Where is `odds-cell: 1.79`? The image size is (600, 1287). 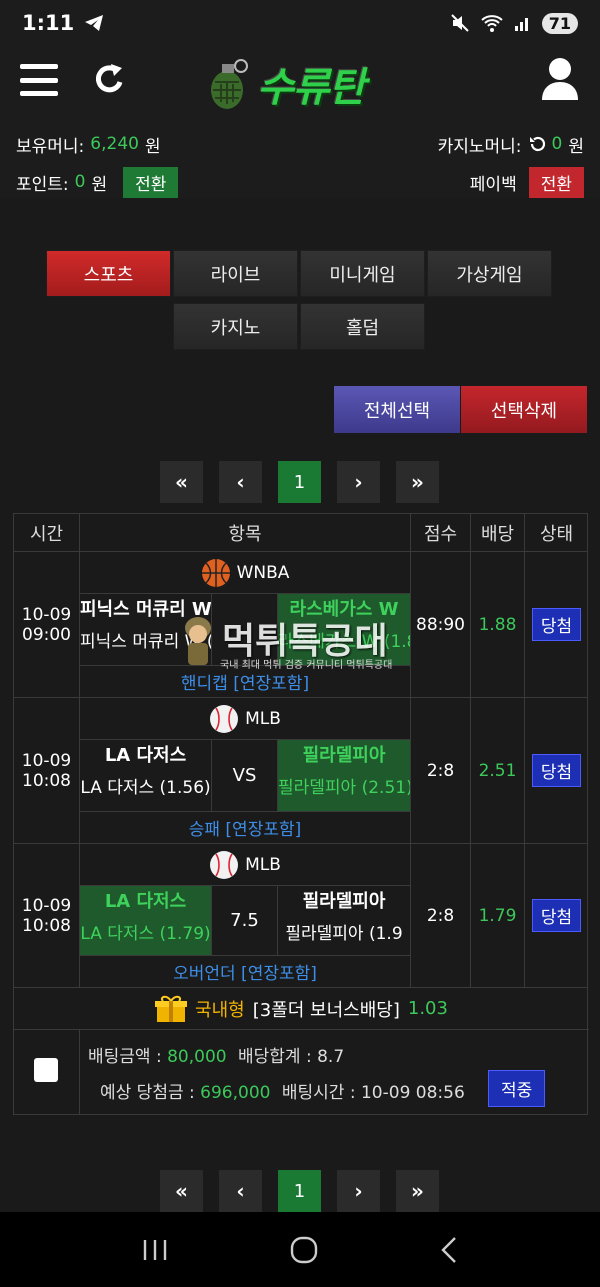 odds-cell: 1.79 is located at coordinates (498, 916).